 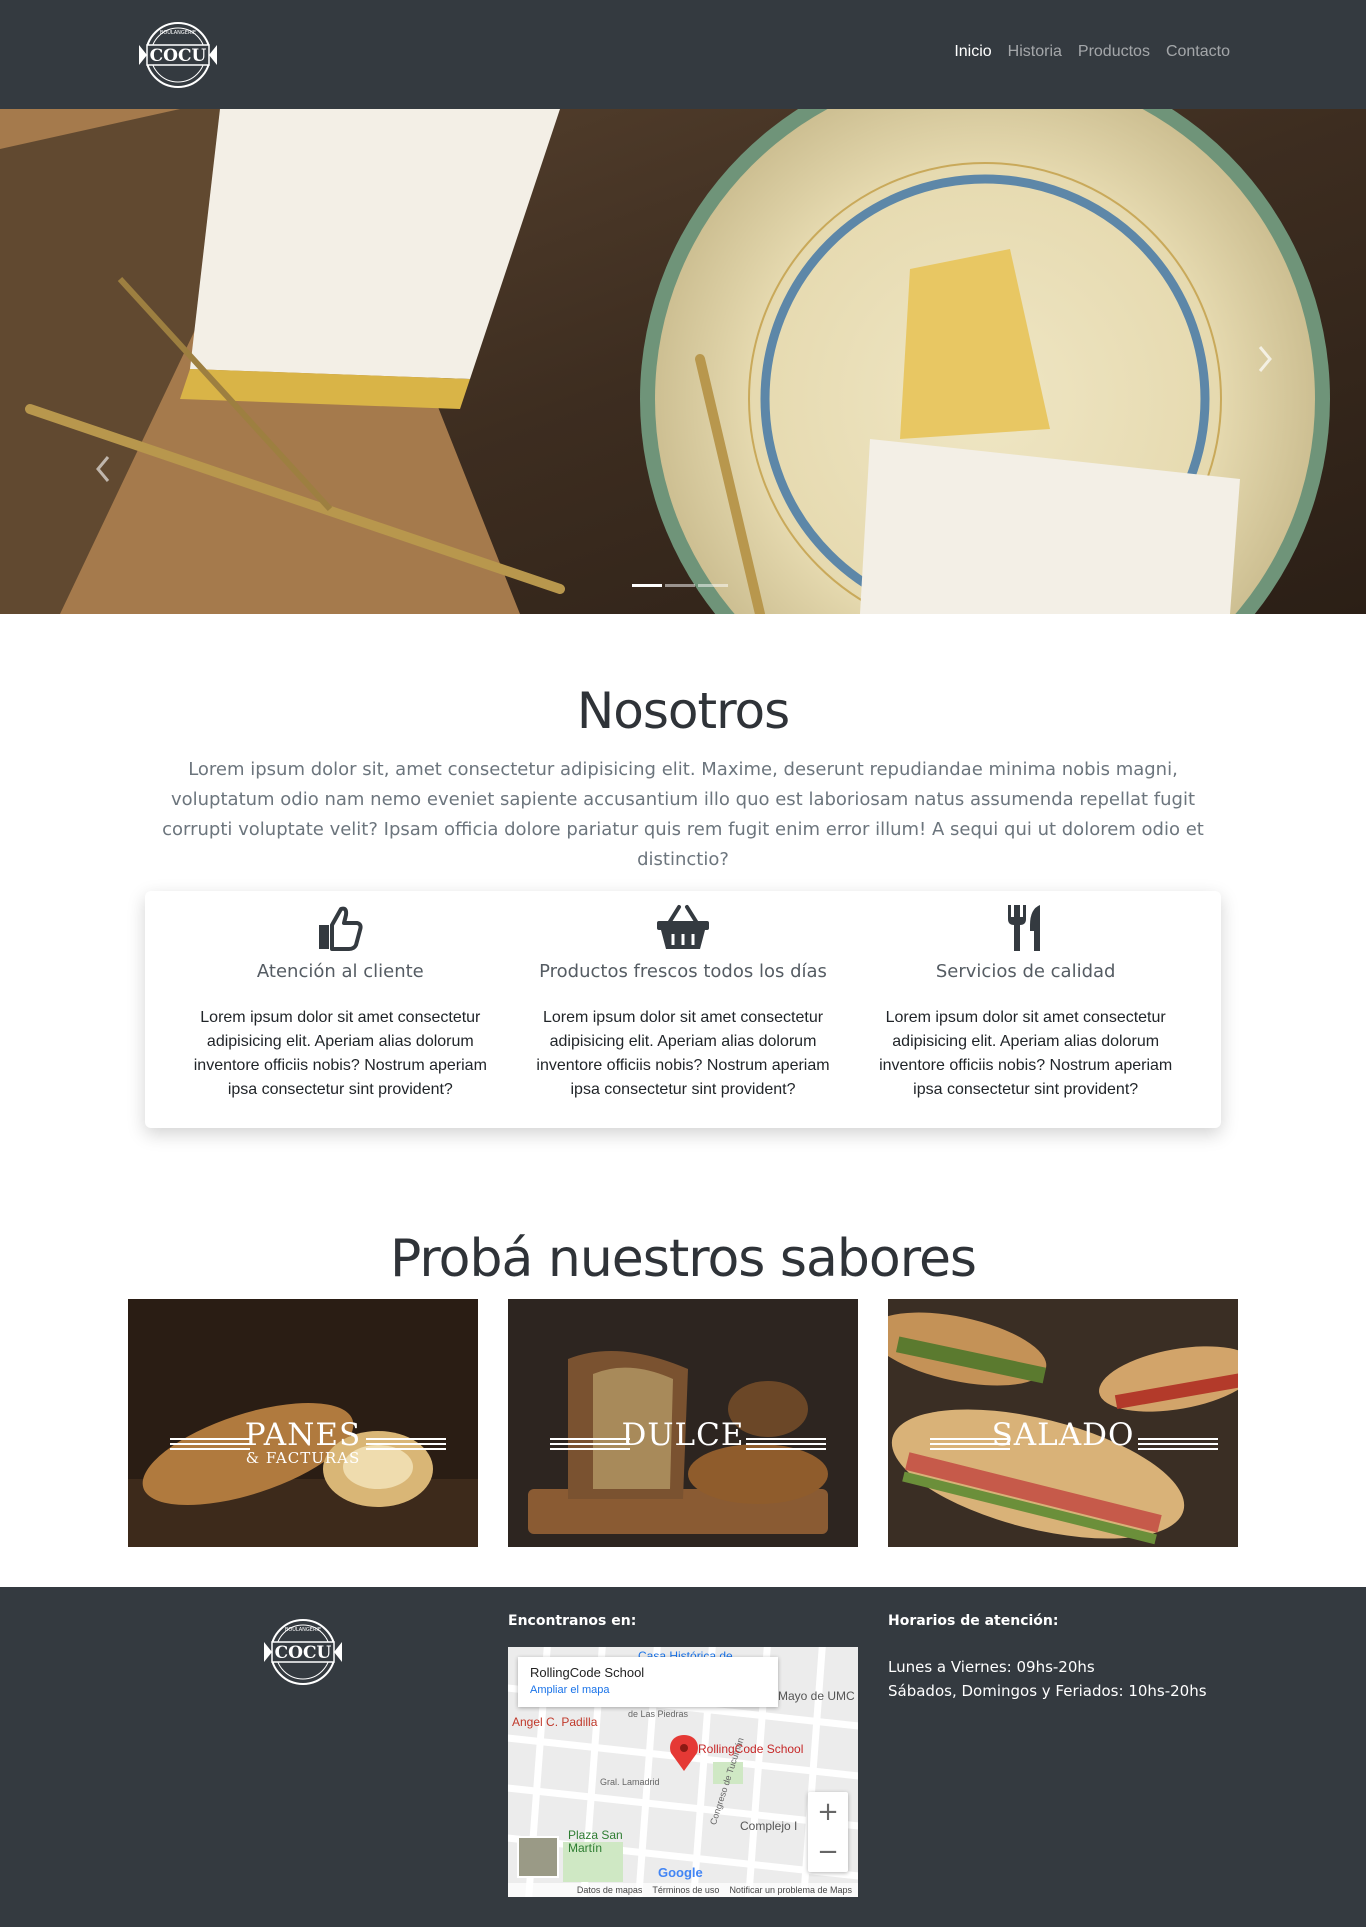 I want to click on chevron-left-icon, so click(x=103, y=469).